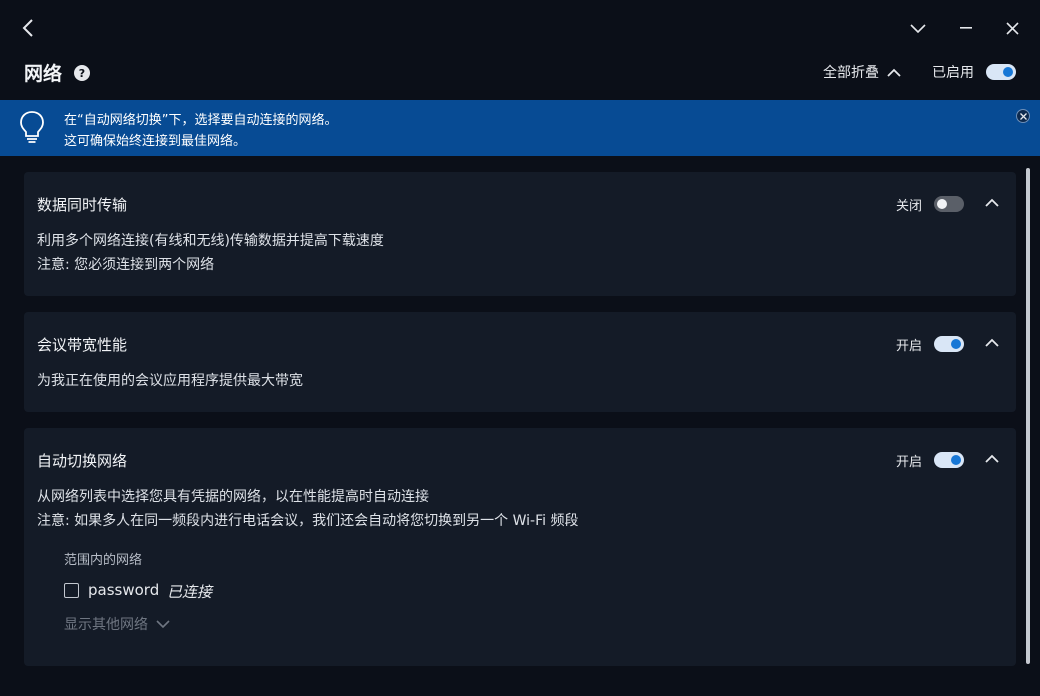  I want to click on dropdown-button, so click(918, 28).